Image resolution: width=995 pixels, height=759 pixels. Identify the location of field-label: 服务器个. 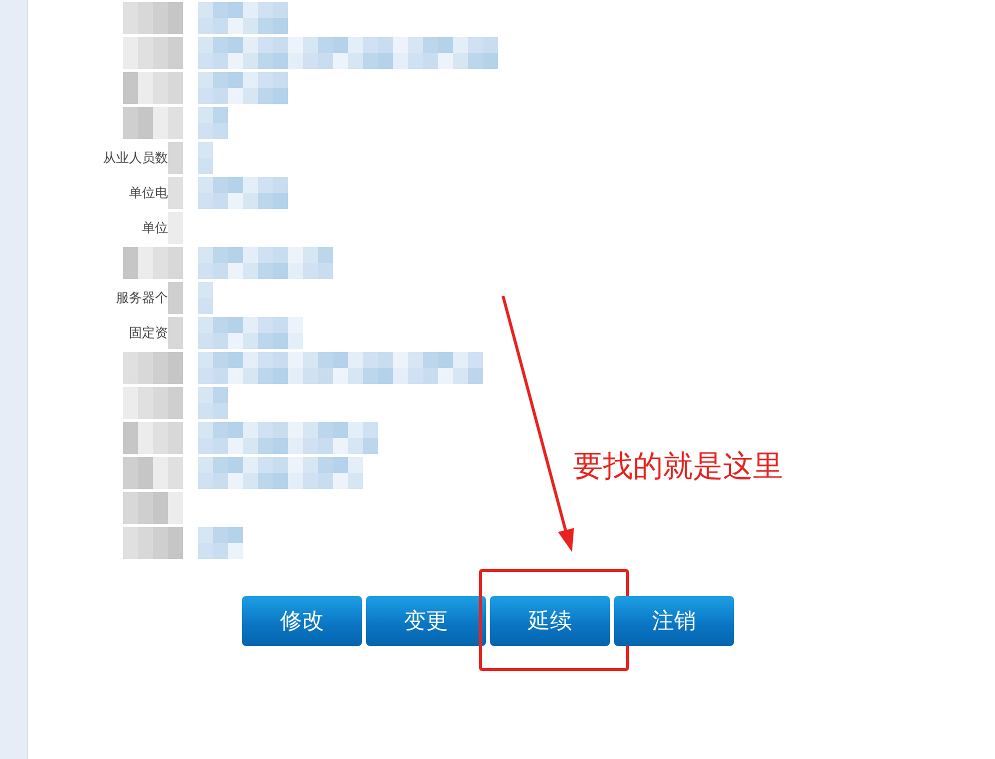
(142, 298).